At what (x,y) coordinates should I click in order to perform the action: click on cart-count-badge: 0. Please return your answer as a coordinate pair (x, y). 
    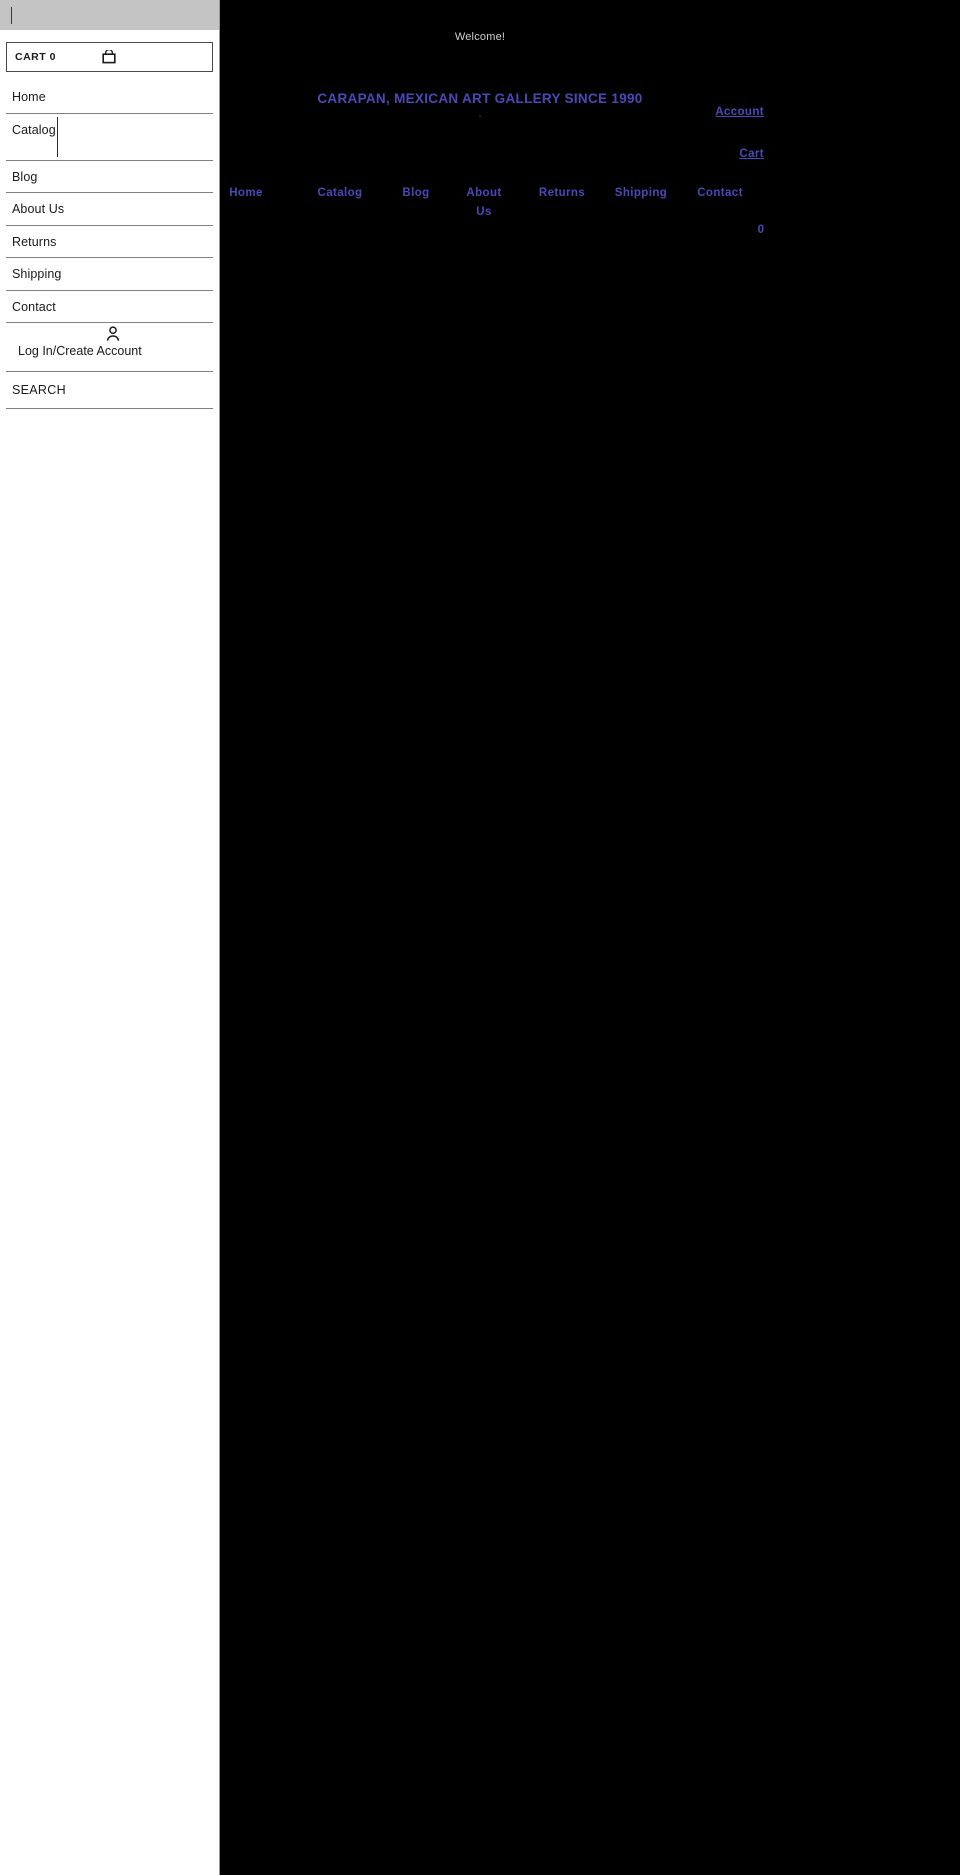
    Looking at the image, I should click on (760, 230).